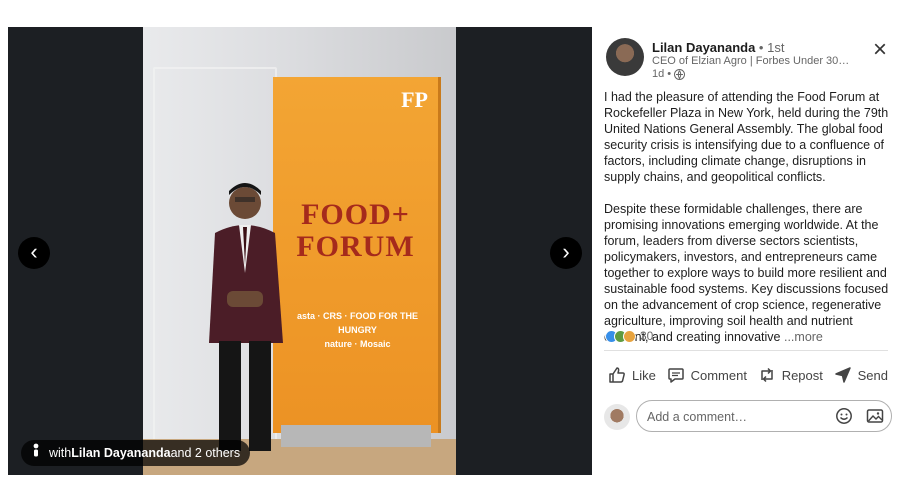 The width and height of the screenshot is (900, 503). Describe the element at coordinates (803, 337) in the screenshot. I see `see-more-link: ...more` at that location.